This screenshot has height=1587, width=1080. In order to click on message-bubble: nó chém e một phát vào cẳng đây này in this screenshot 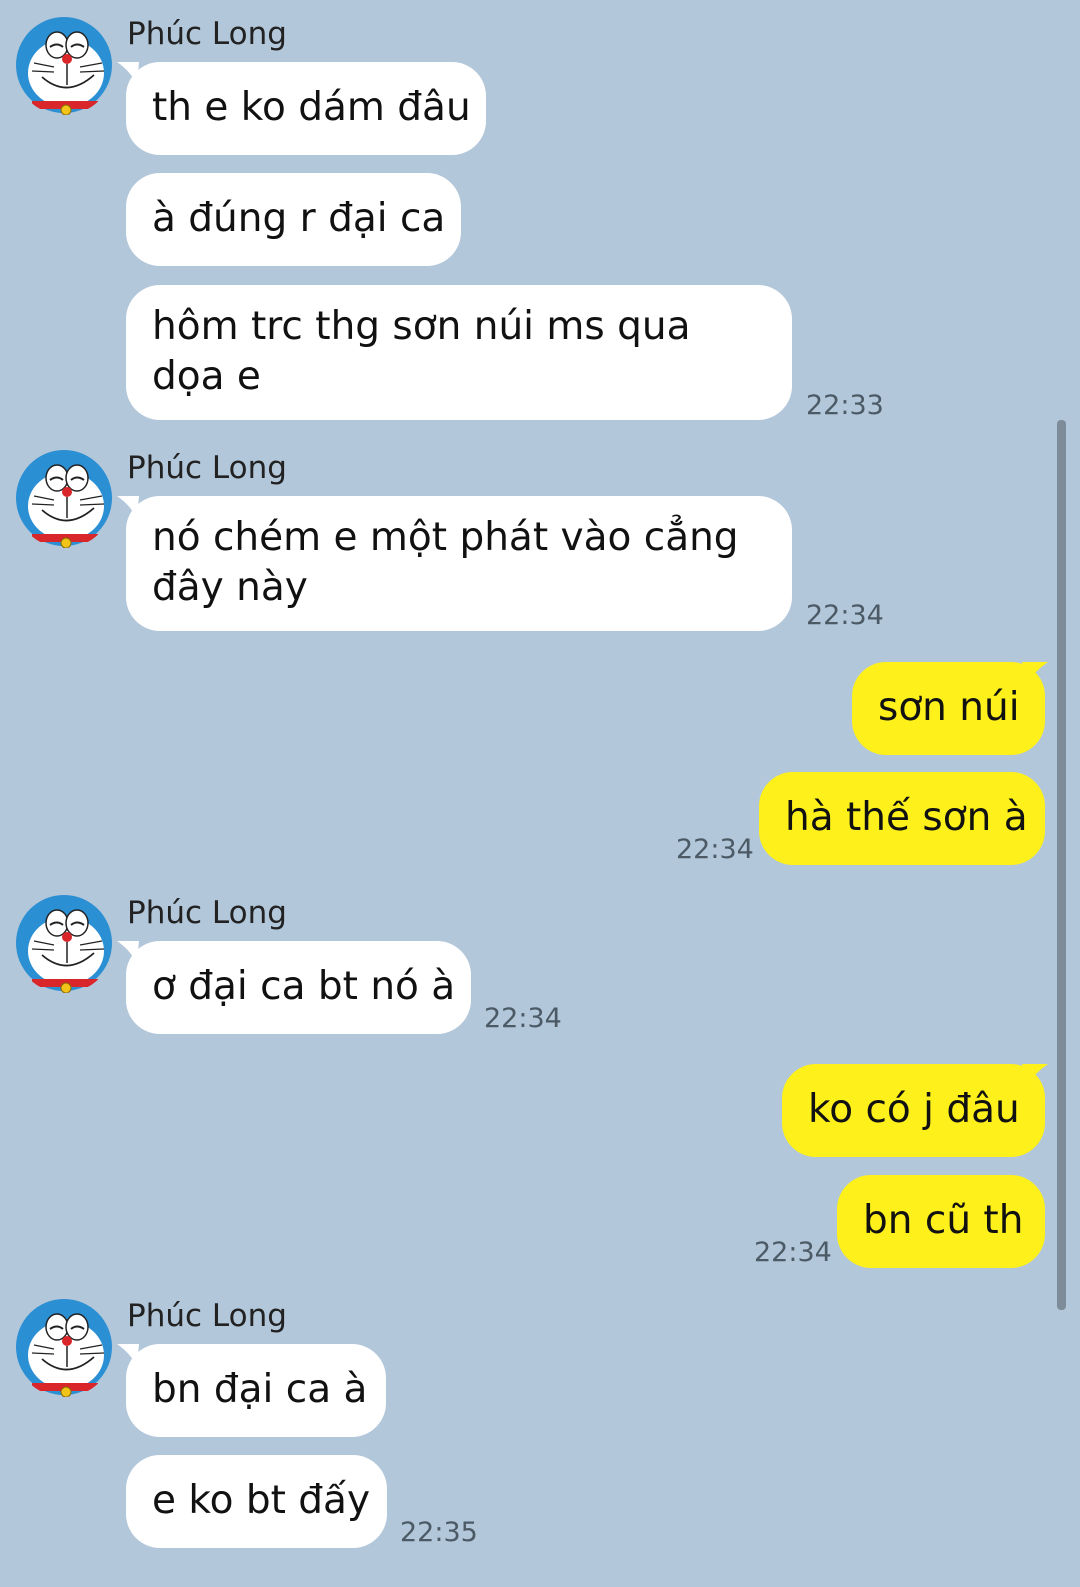, I will do `click(459, 563)`.